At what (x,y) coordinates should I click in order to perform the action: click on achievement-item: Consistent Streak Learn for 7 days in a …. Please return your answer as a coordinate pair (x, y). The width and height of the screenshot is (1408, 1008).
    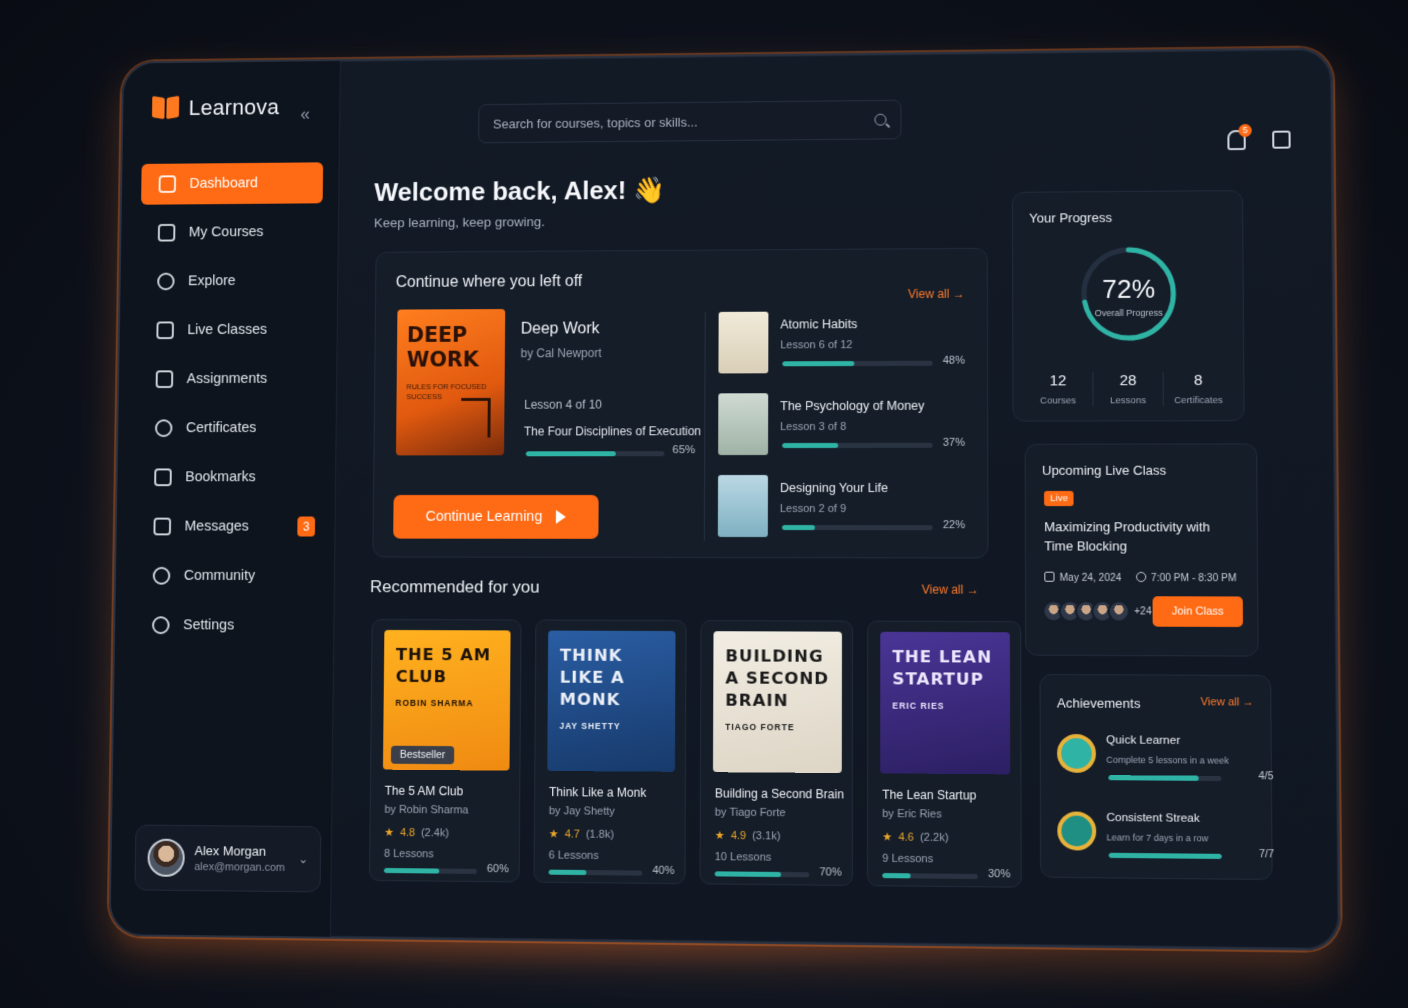
    Looking at the image, I should click on (1165, 838).